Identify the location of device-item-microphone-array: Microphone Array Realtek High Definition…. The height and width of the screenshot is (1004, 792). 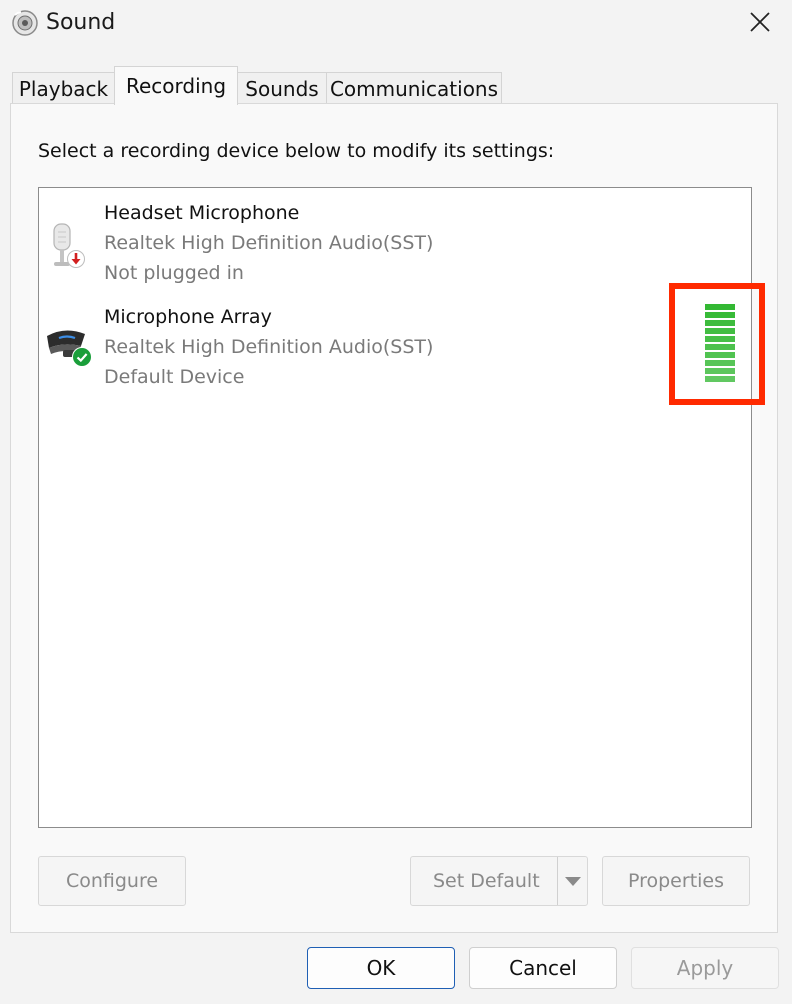
(395, 350).